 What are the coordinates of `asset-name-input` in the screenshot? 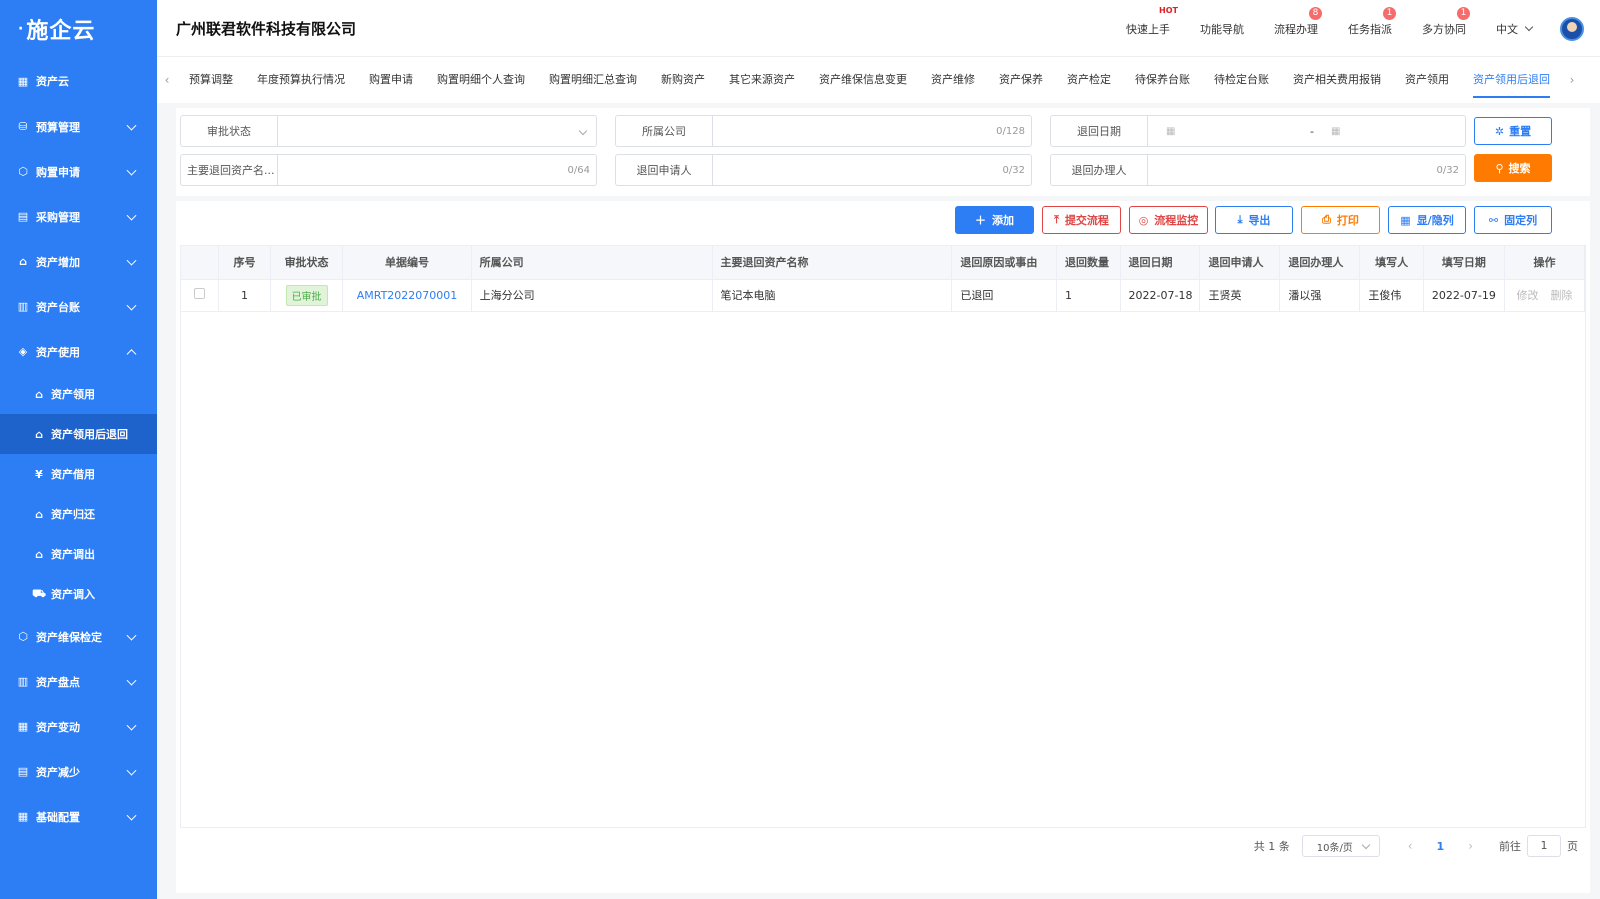 It's located at (437, 170).